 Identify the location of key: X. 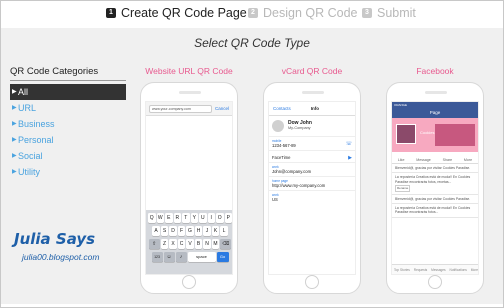
(173, 244).